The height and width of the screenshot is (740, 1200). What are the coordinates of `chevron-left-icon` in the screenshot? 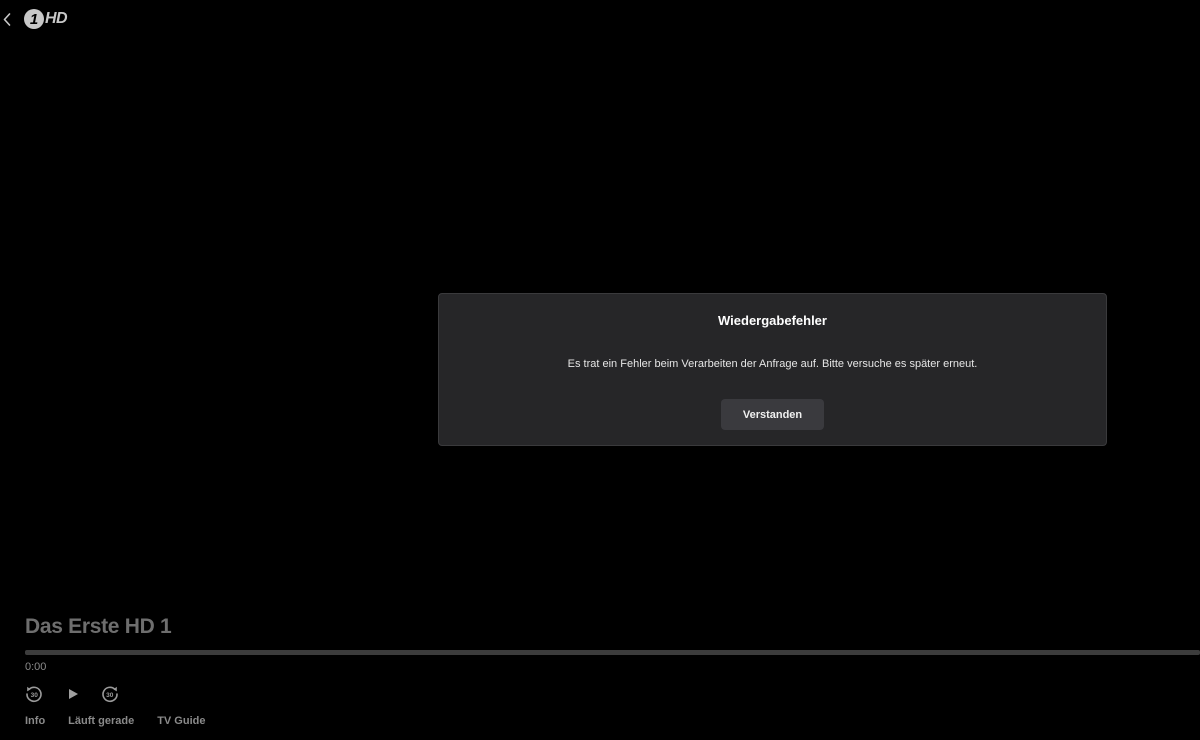 It's located at (7, 19).